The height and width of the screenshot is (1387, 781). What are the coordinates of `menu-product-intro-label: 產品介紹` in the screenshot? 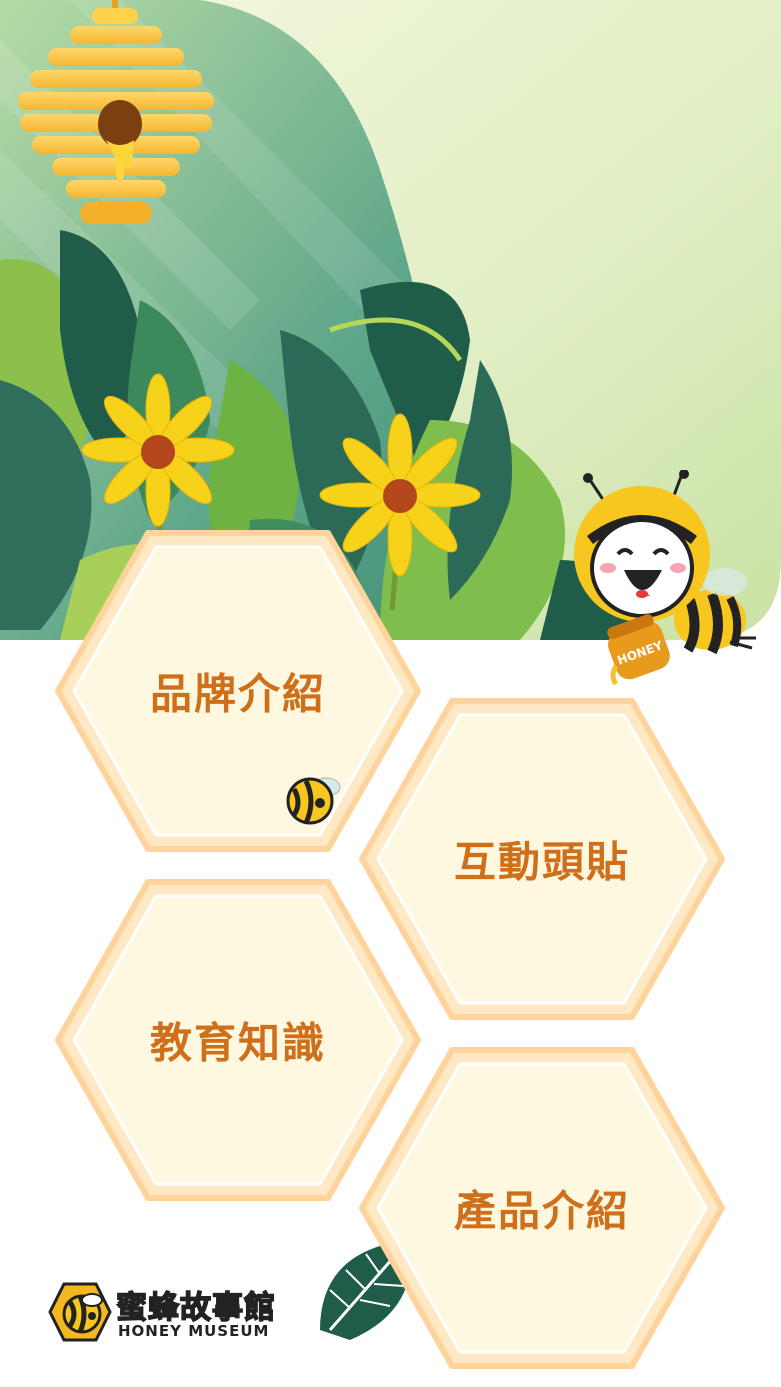 It's located at (541, 1211).